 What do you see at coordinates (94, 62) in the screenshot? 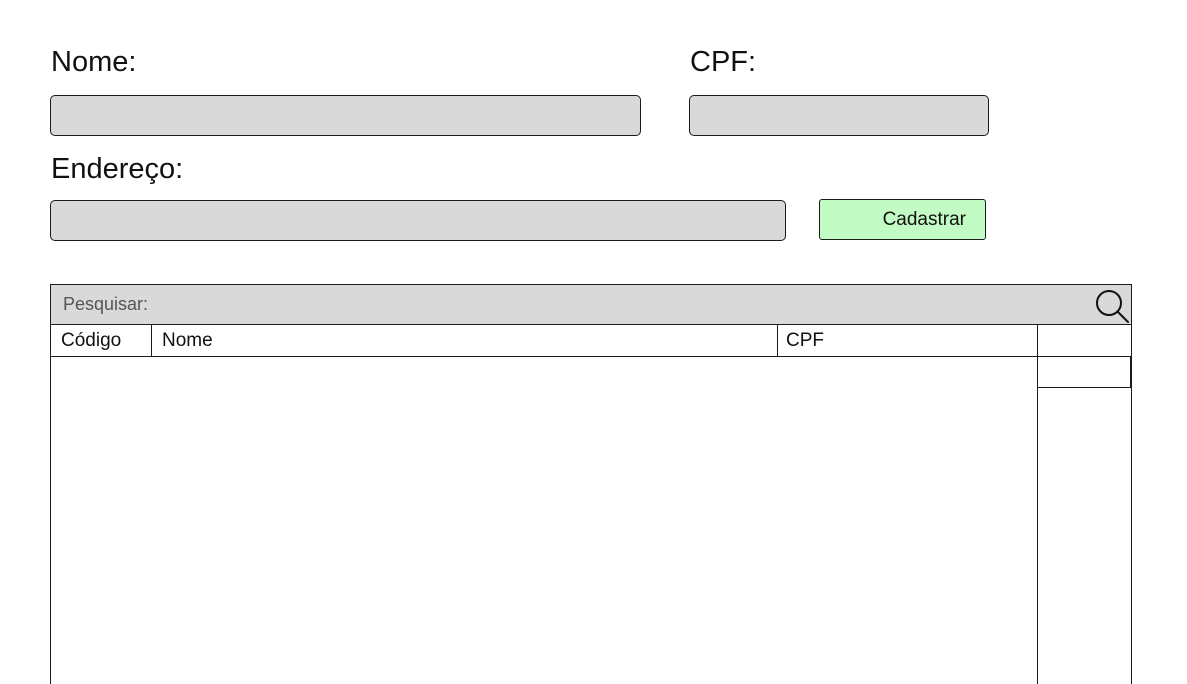
I see `nome-label: Nome:` at bounding box center [94, 62].